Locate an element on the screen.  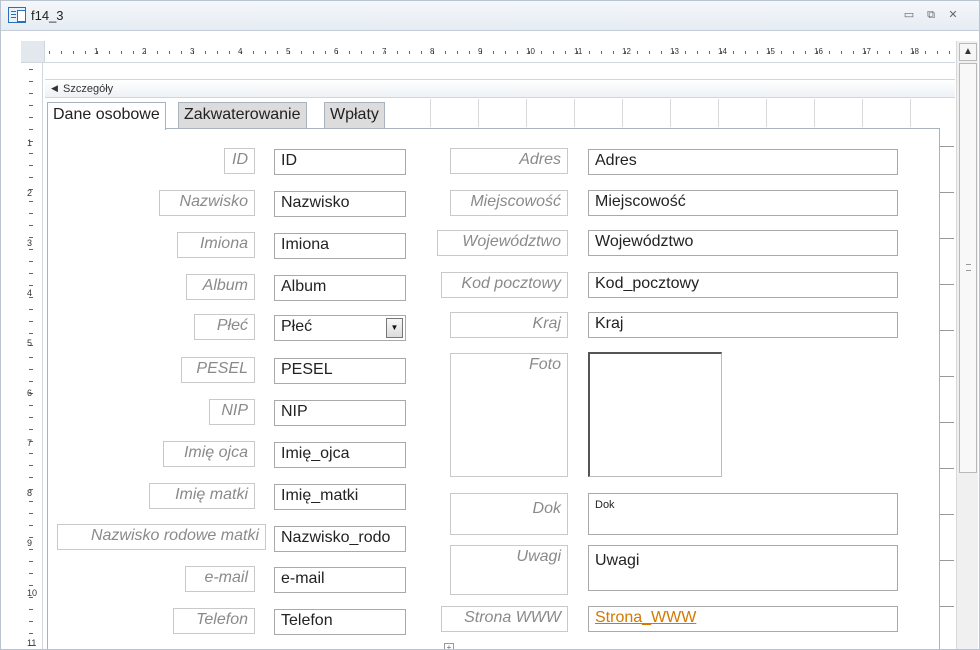
label-foto: Foto is located at coordinates (509, 415).